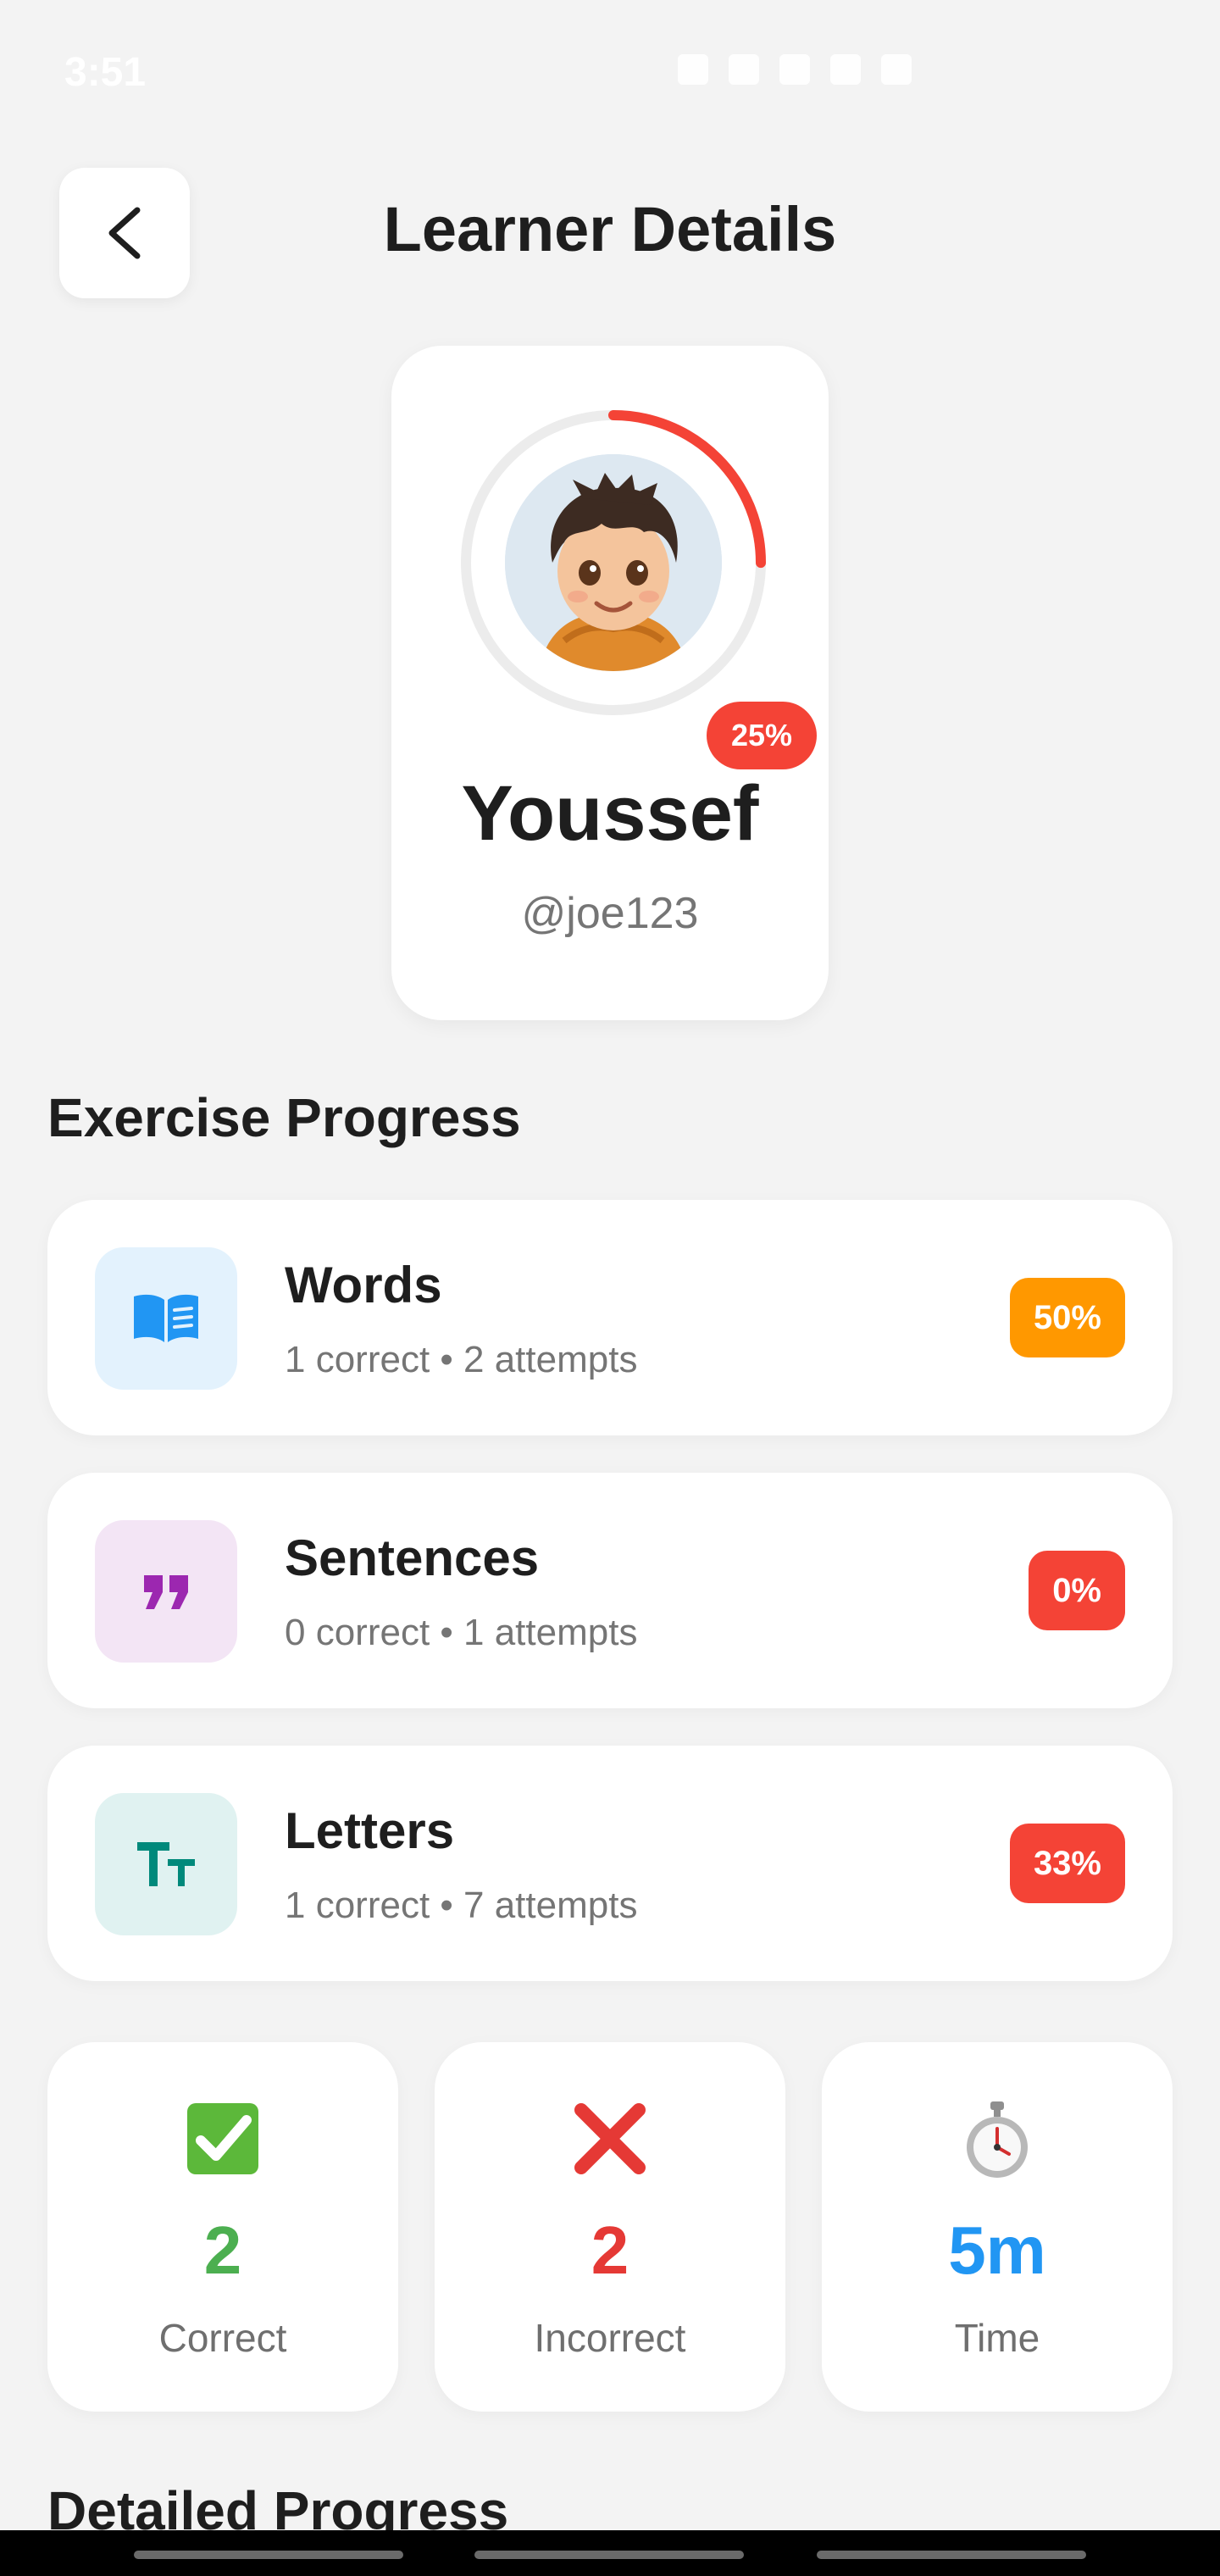  I want to click on profile-card: 25% Youssef @joe123, so click(610, 683).